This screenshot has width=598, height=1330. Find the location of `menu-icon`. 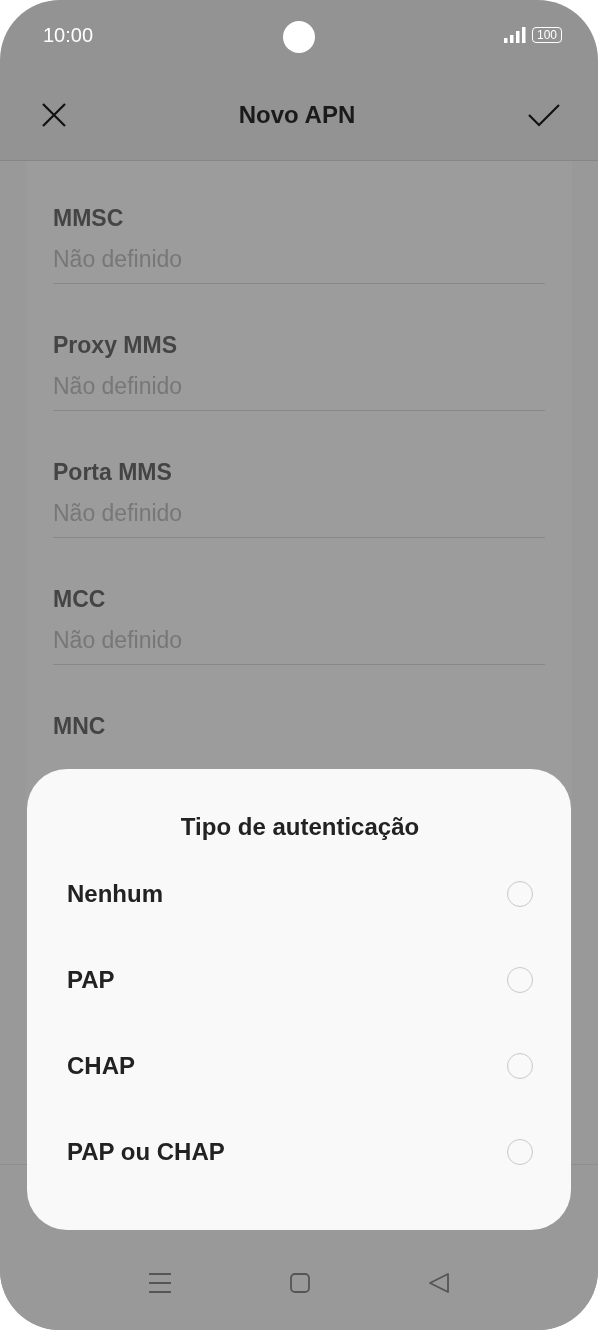

menu-icon is located at coordinates (160, 1283).